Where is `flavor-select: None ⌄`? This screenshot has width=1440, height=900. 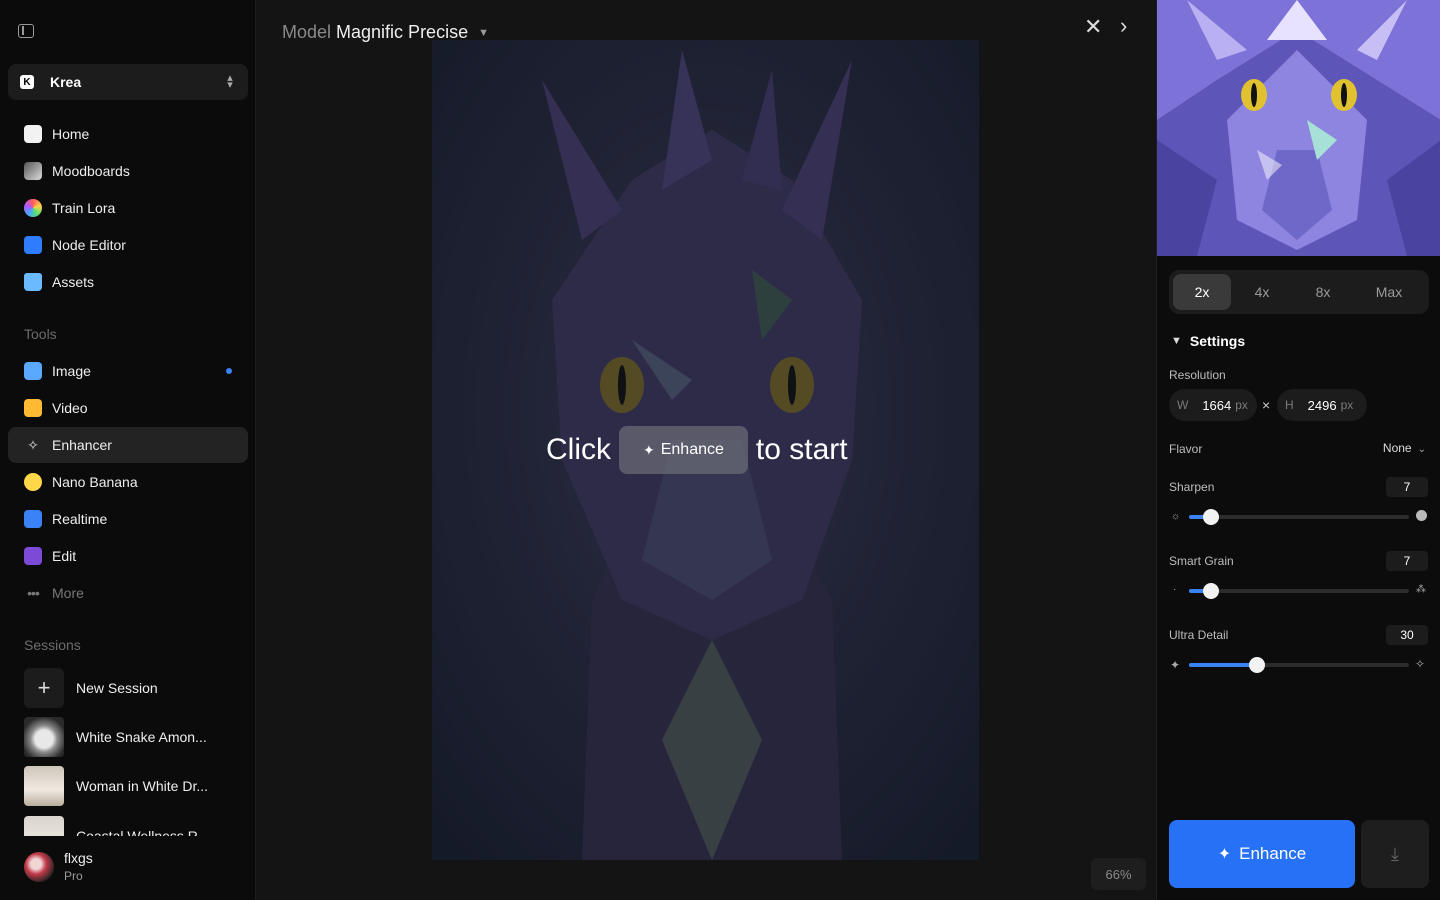
flavor-select: None ⌄ is located at coordinates (1404, 448).